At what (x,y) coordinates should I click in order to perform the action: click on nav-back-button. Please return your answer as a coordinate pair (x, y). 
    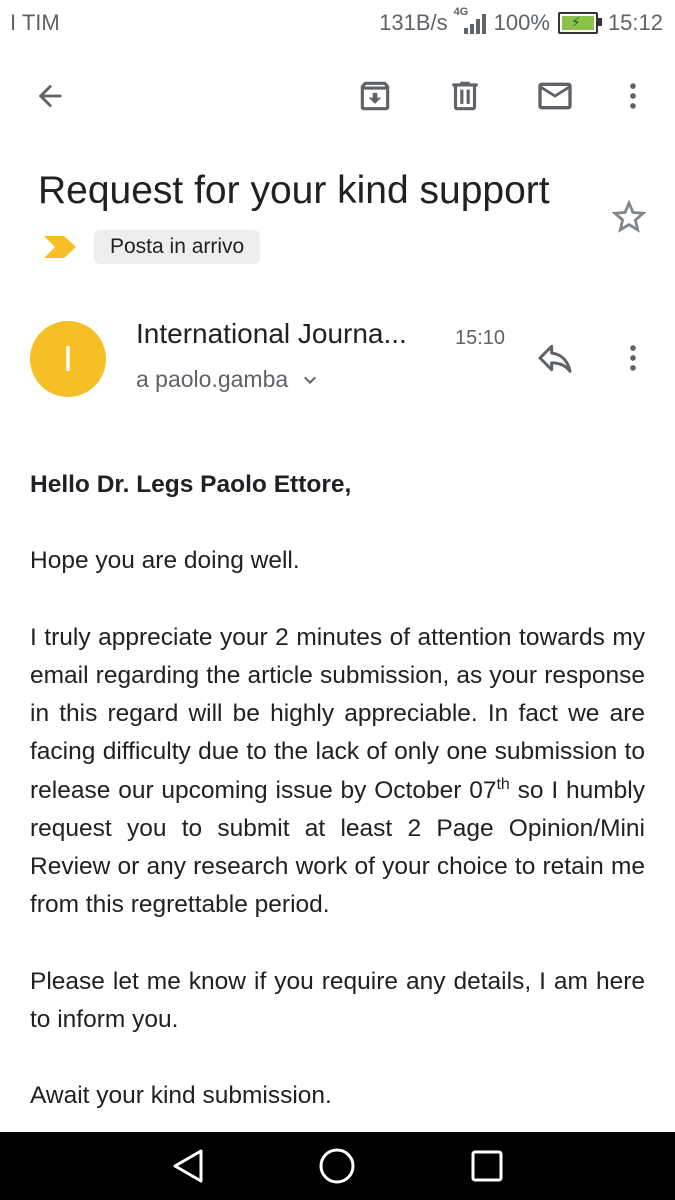
    Looking at the image, I should click on (188, 1166).